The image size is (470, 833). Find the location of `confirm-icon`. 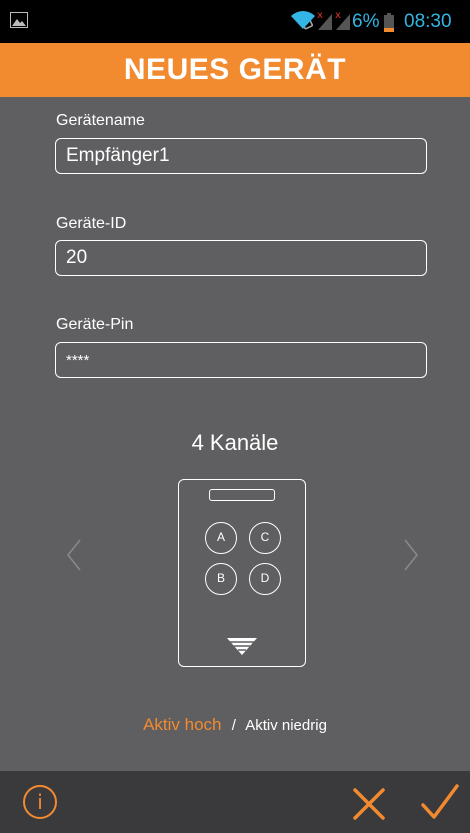

confirm-icon is located at coordinates (440, 802).